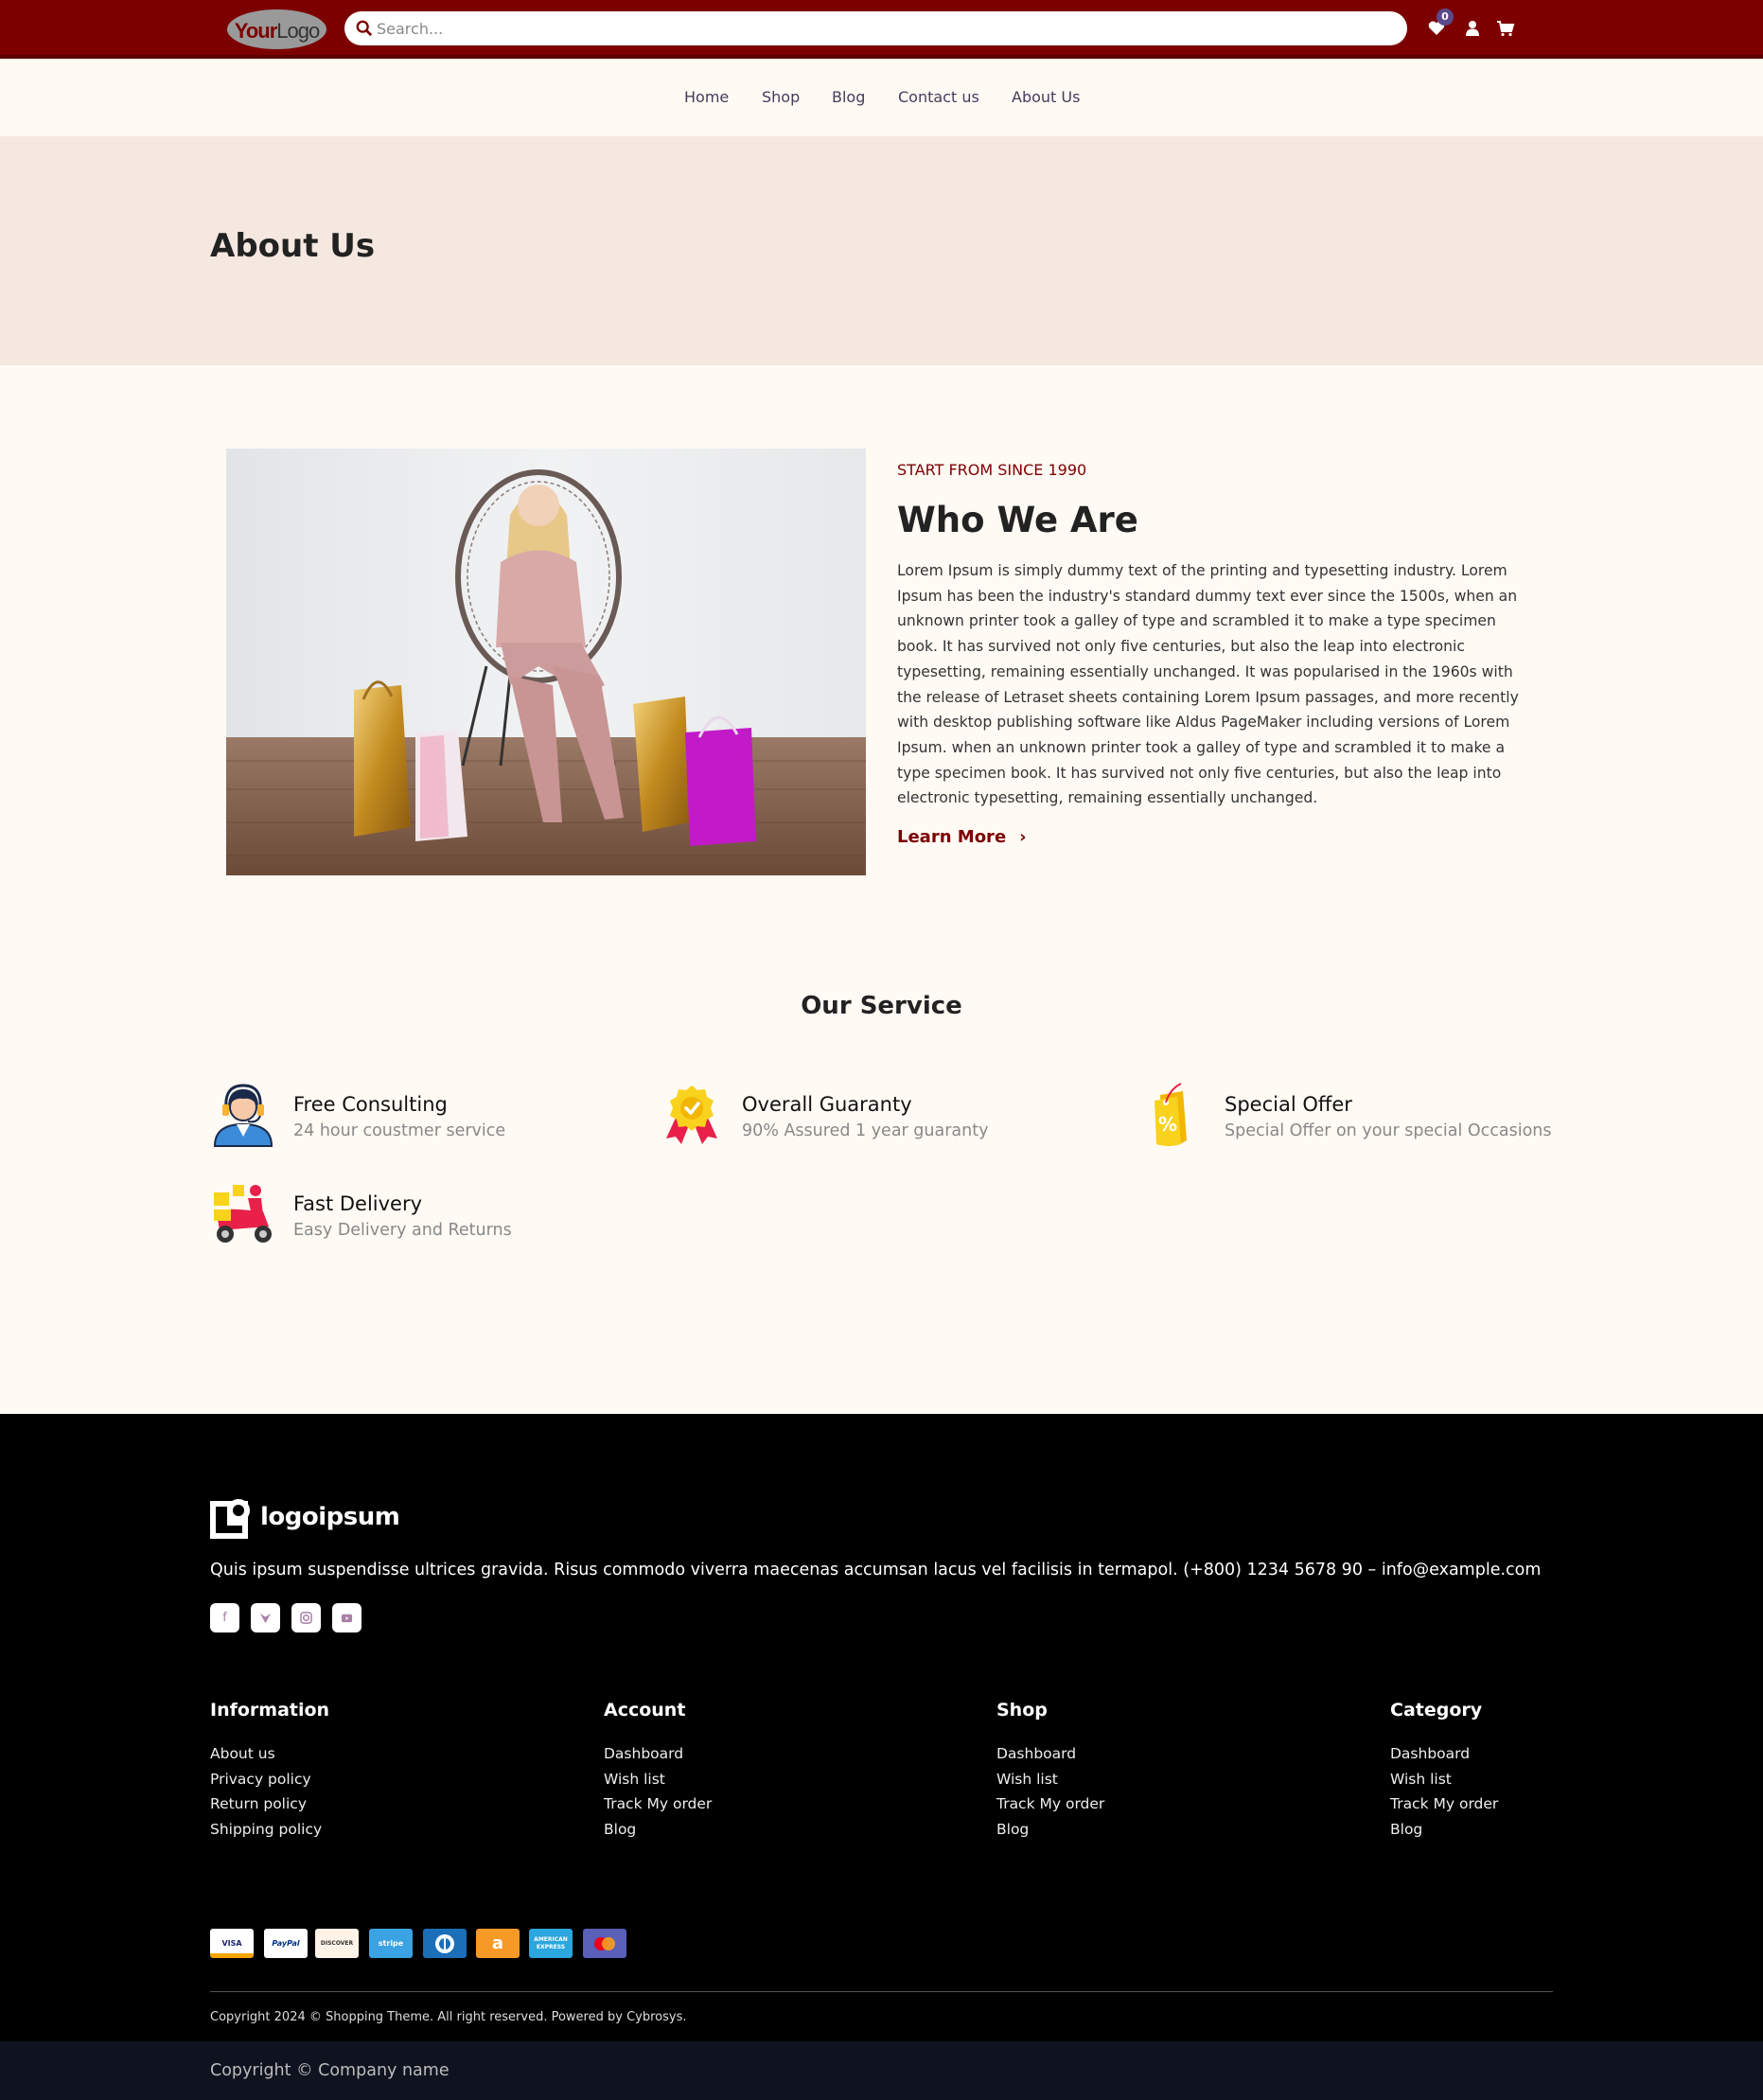  What do you see at coordinates (269, 1830) in the screenshot?
I see `footer-link: Shipping policy` at bounding box center [269, 1830].